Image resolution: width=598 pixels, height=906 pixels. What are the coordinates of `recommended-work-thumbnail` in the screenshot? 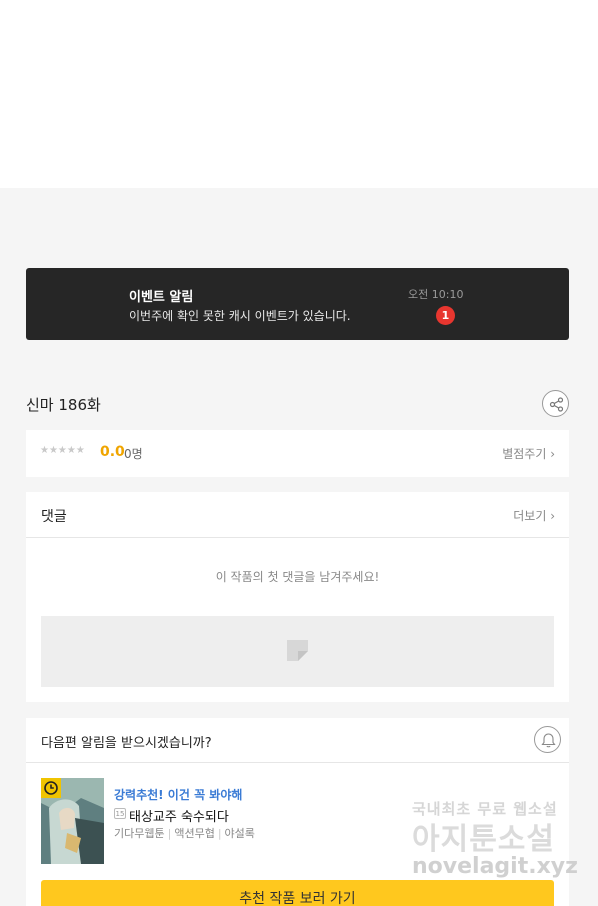 It's located at (72, 821).